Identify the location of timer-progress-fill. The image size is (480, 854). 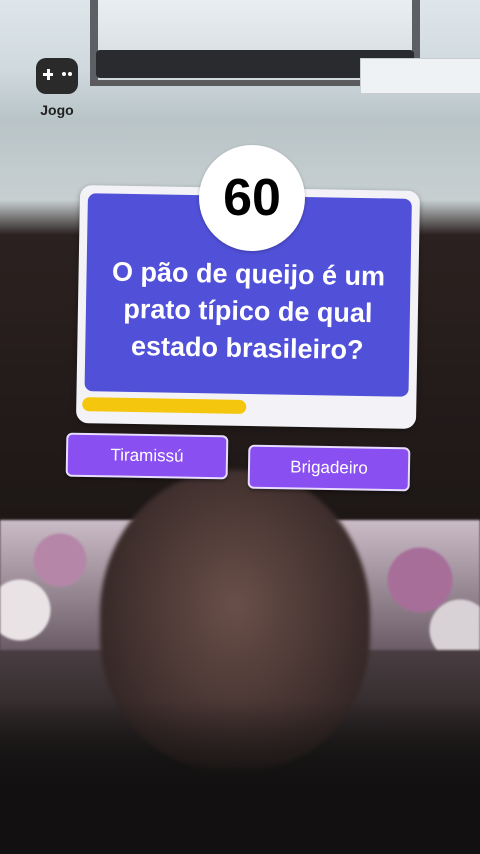
(164, 405).